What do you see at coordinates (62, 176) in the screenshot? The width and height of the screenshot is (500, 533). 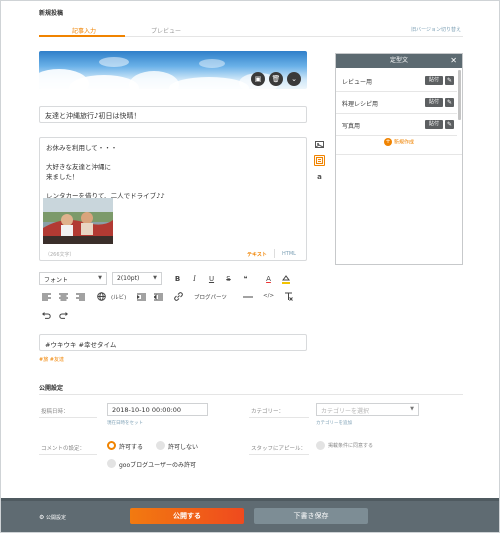 I see `editor-line: 来ました！` at bounding box center [62, 176].